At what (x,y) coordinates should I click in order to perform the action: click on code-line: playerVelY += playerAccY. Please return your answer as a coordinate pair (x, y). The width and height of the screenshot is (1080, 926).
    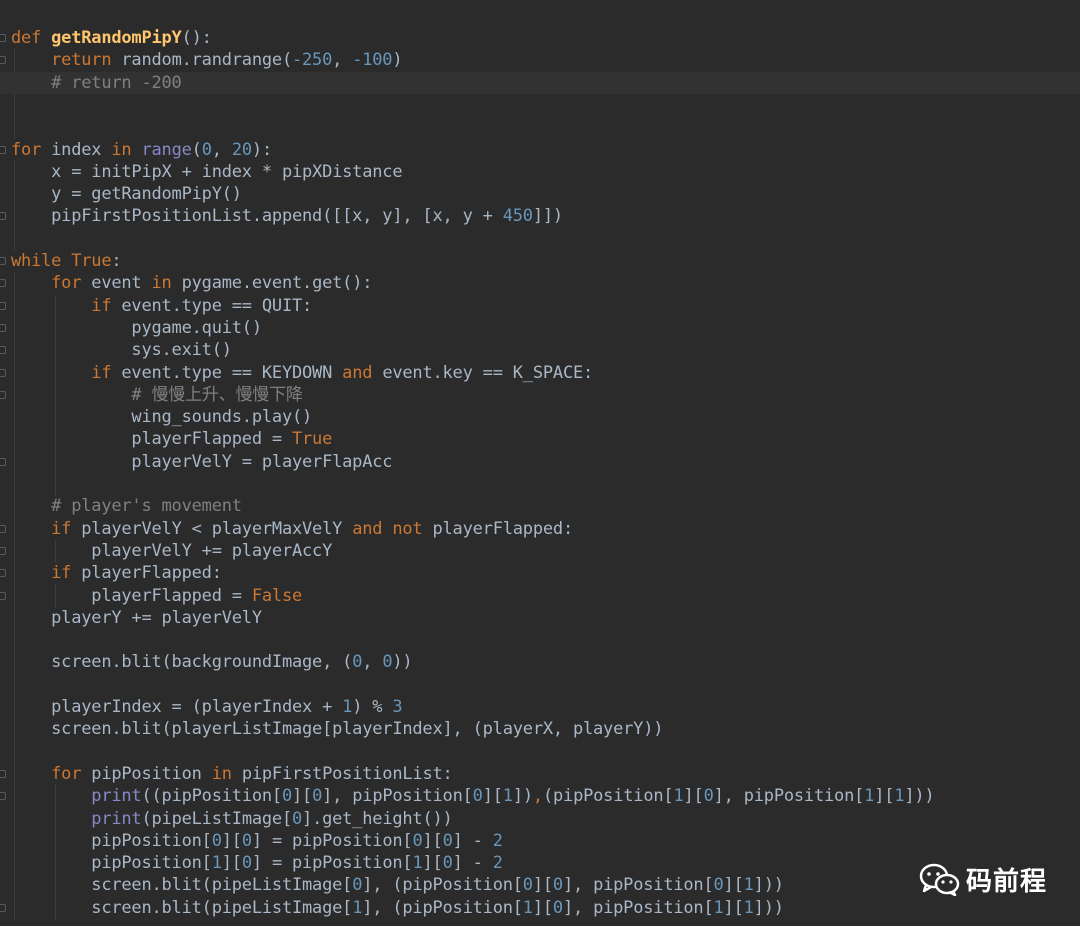
    Looking at the image, I should click on (540, 551).